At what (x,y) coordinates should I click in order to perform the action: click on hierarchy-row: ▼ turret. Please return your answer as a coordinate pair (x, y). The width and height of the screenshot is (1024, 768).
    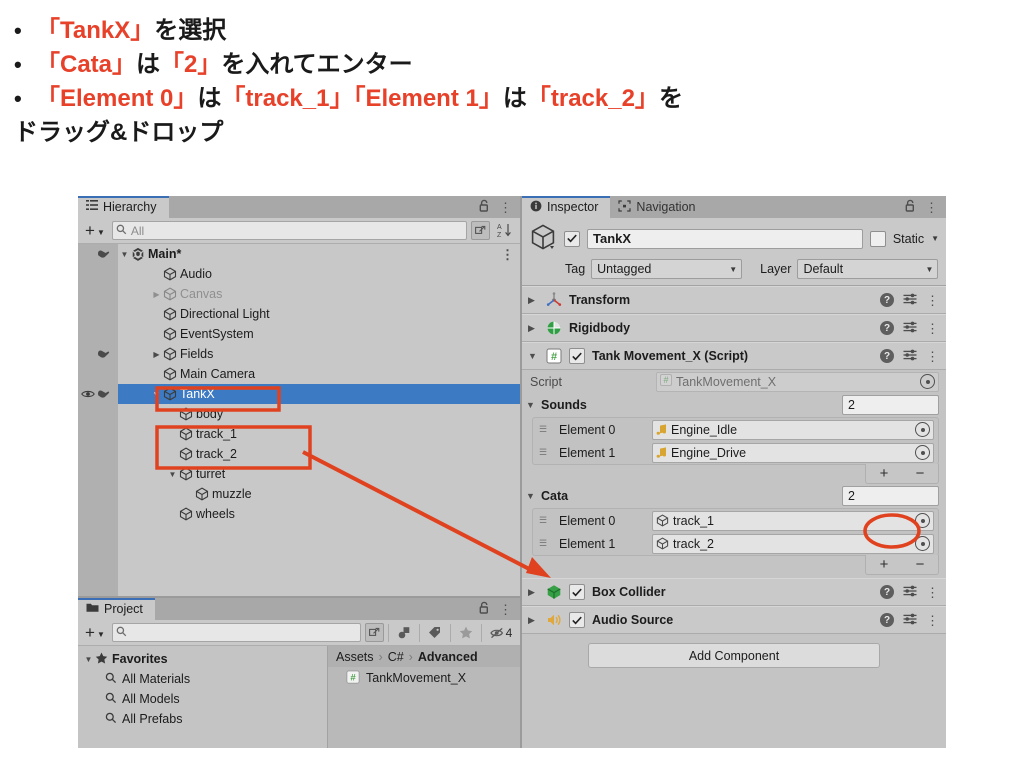
    Looking at the image, I should click on (319, 474).